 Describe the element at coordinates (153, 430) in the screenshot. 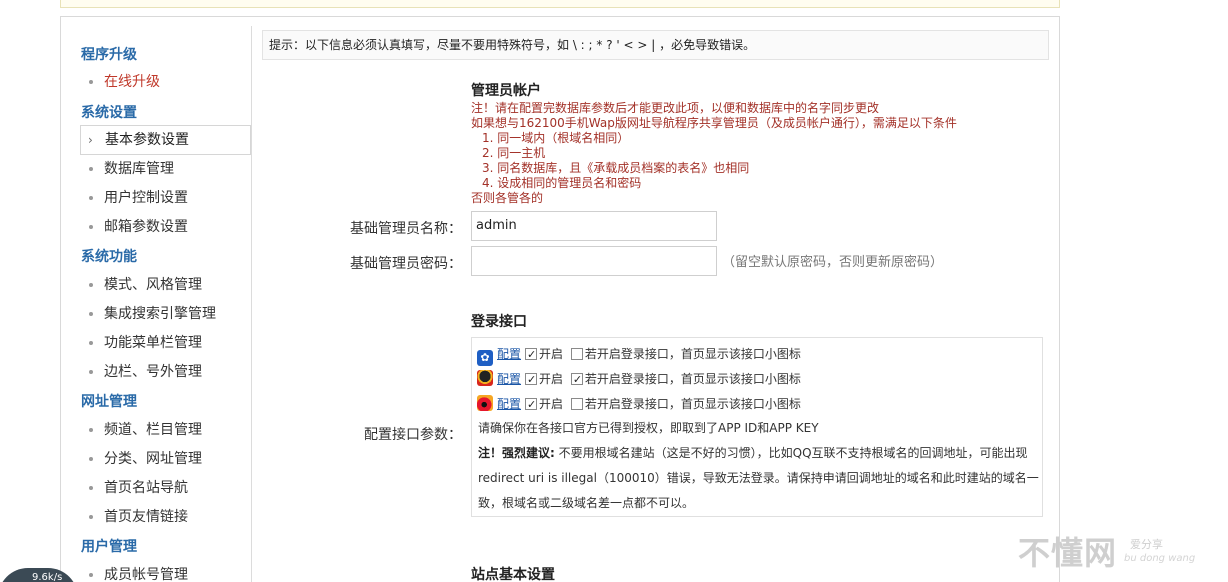

I see `sidebar-item-label: 频道、栏目管理` at that location.